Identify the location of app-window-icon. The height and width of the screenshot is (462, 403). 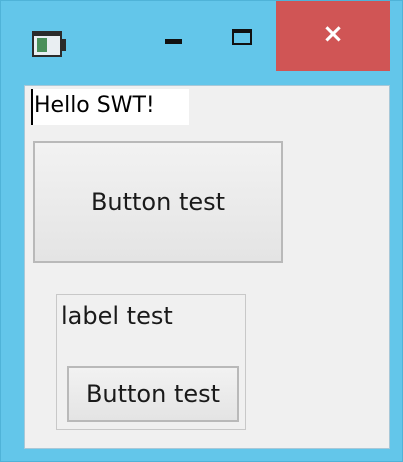
(49, 44).